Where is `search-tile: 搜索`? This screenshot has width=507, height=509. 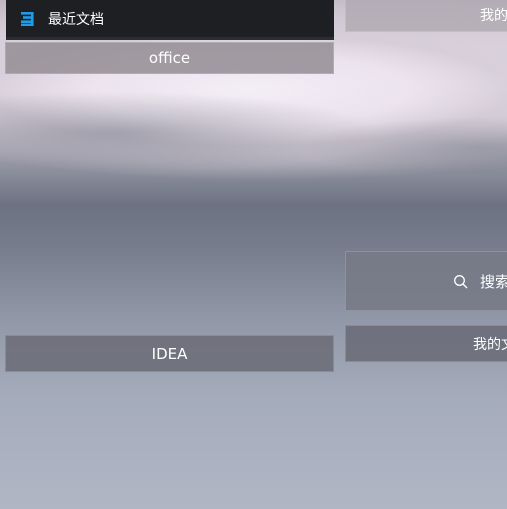 search-tile: 搜索 is located at coordinates (426, 281).